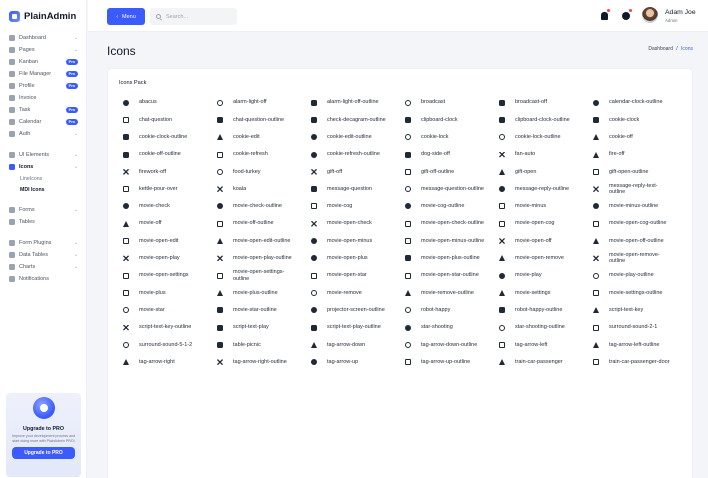 This screenshot has width=708, height=478. What do you see at coordinates (43, 279) in the screenshot?
I see `sidebar-item-notifications: Notifications` at bounding box center [43, 279].